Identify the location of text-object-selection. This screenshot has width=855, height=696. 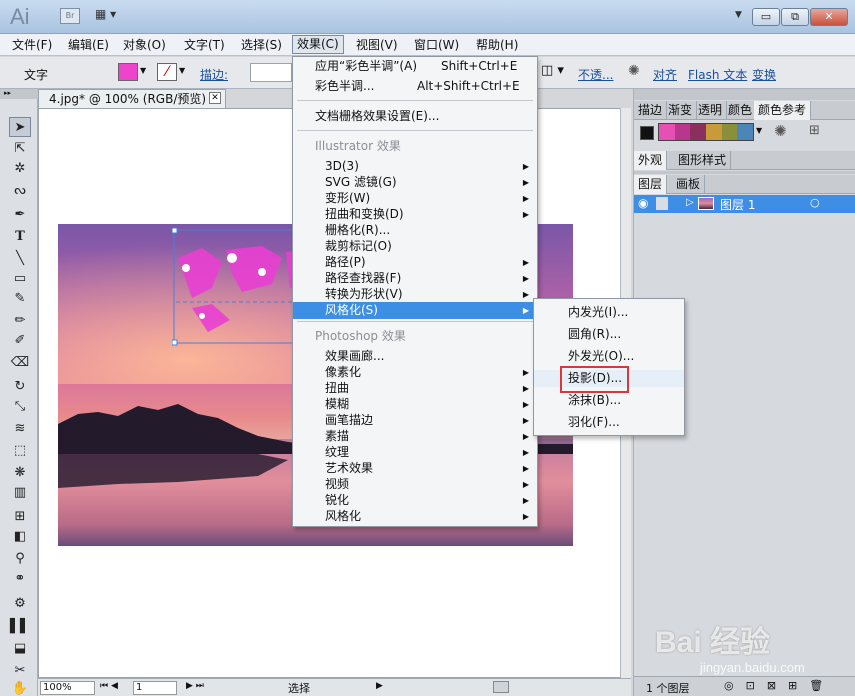
(242, 287).